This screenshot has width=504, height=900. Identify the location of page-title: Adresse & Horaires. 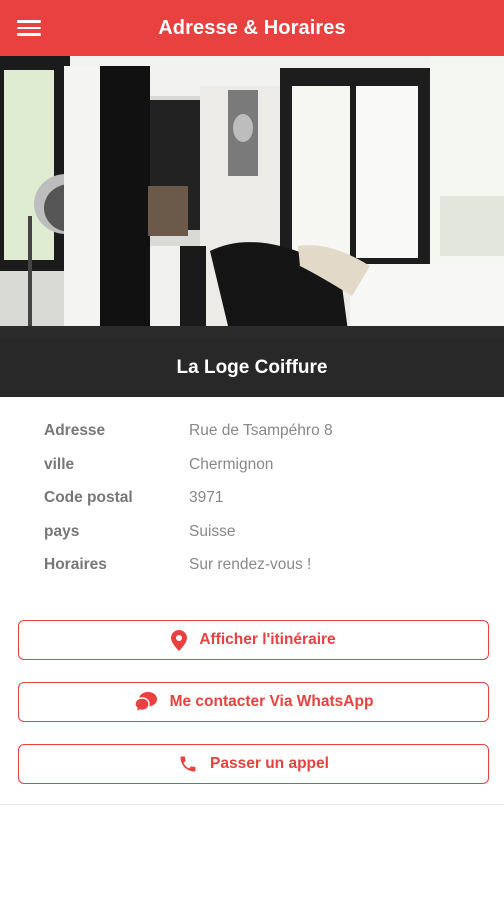
(252, 27).